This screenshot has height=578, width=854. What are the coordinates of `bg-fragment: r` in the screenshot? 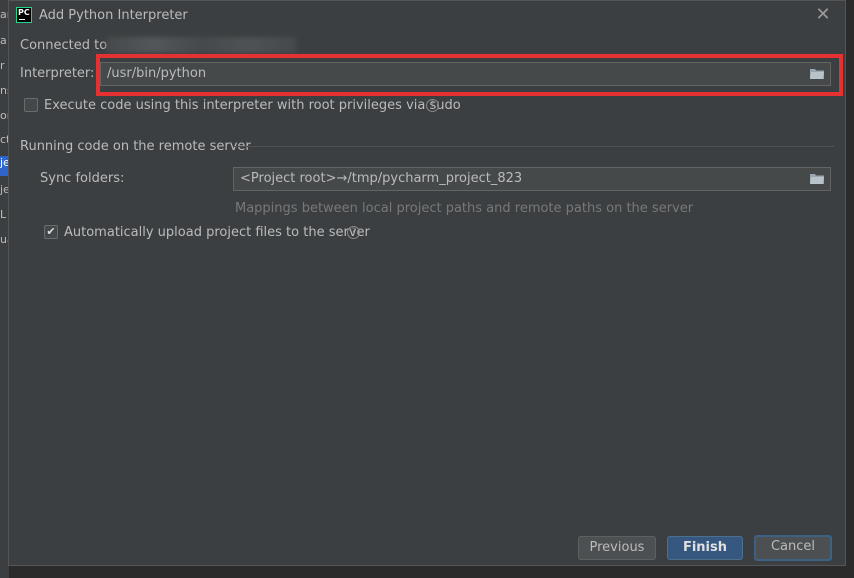 It's located at (2, 65).